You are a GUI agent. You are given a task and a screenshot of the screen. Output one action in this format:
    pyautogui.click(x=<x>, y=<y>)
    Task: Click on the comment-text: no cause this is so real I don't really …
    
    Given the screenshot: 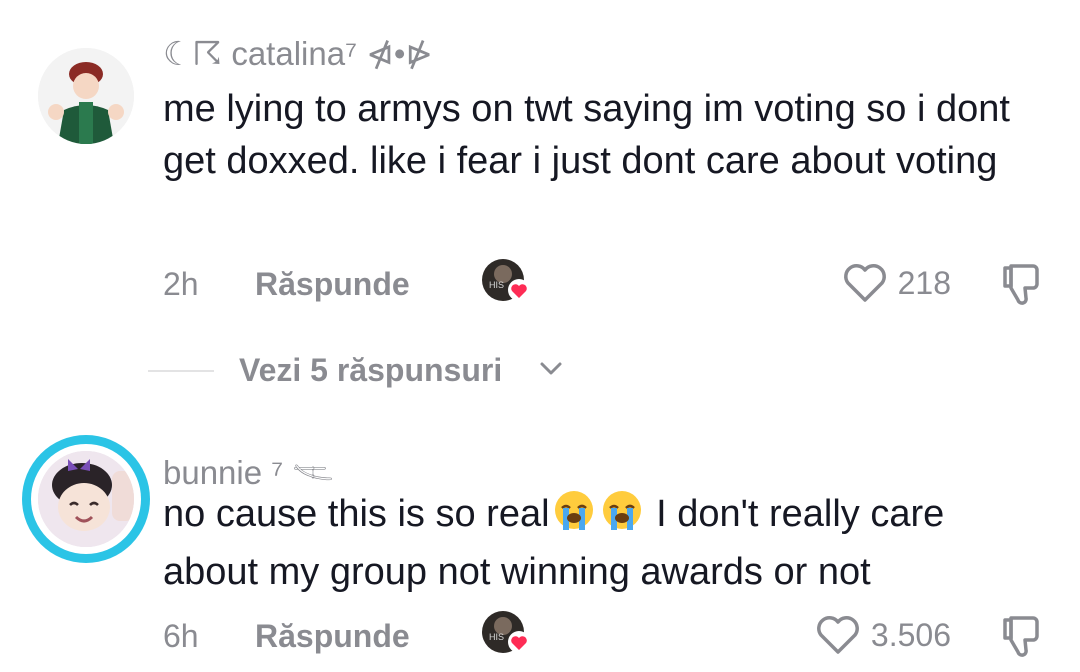 What is the action you would take?
    pyautogui.click(x=603, y=543)
    